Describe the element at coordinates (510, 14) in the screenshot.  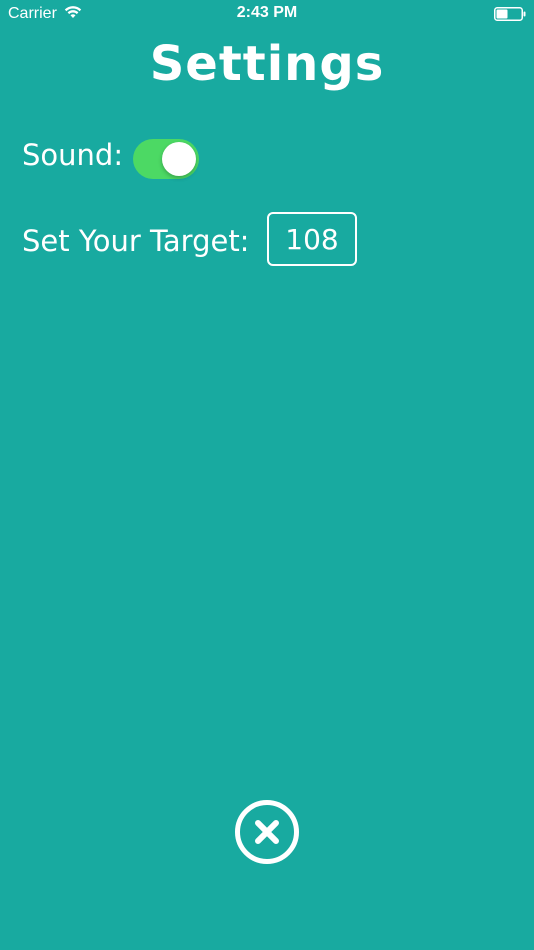
I see `battery-icon` at that location.